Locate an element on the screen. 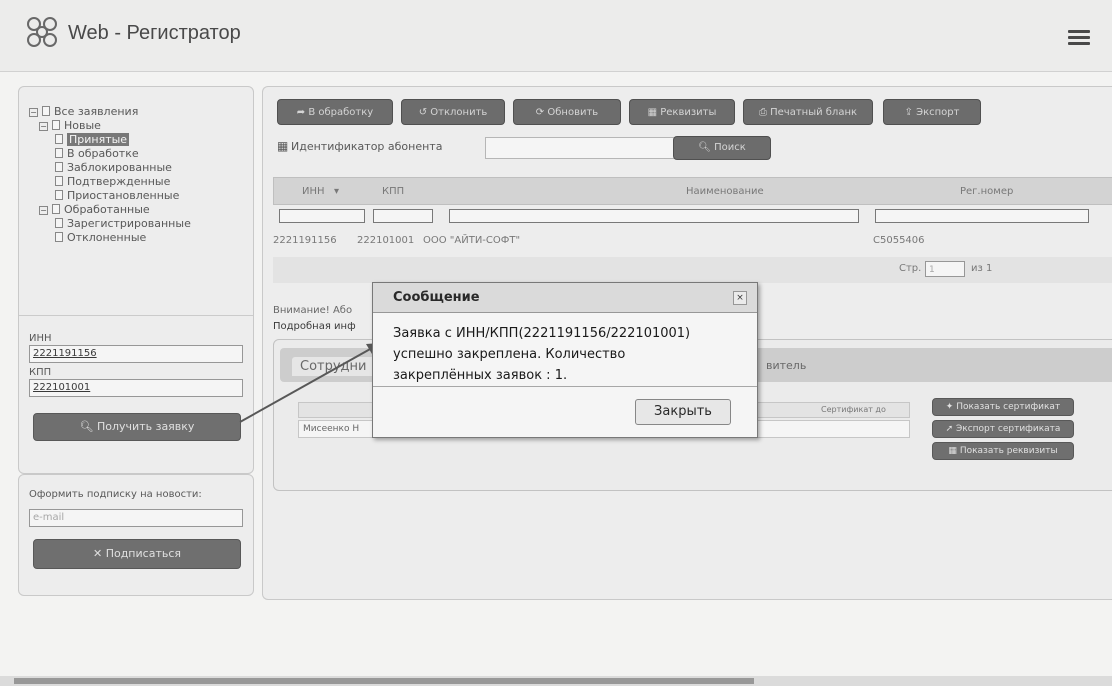  kpp-field: 222101001 is located at coordinates (136, 388).